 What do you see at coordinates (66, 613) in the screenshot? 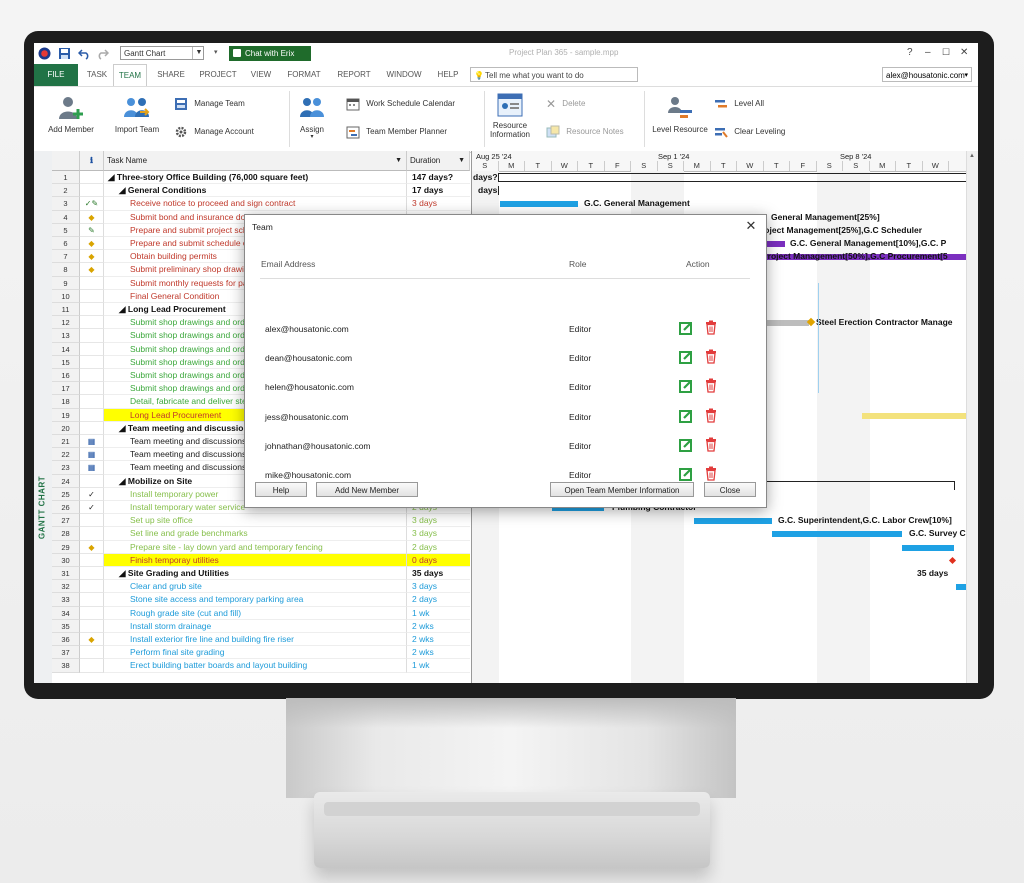
I see `row-id: 34` at bounding box center [66, 613].